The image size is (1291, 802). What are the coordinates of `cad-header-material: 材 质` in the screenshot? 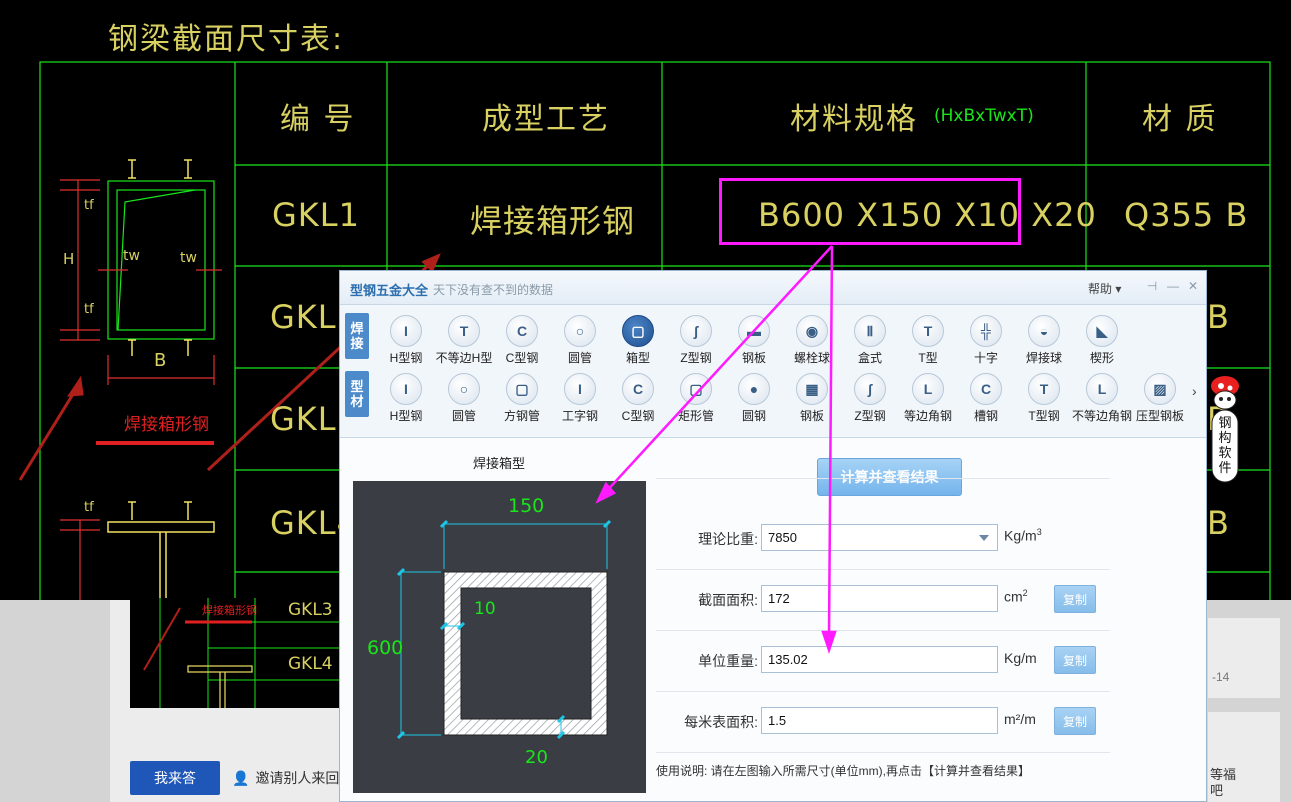 It's located at (1180, 119).